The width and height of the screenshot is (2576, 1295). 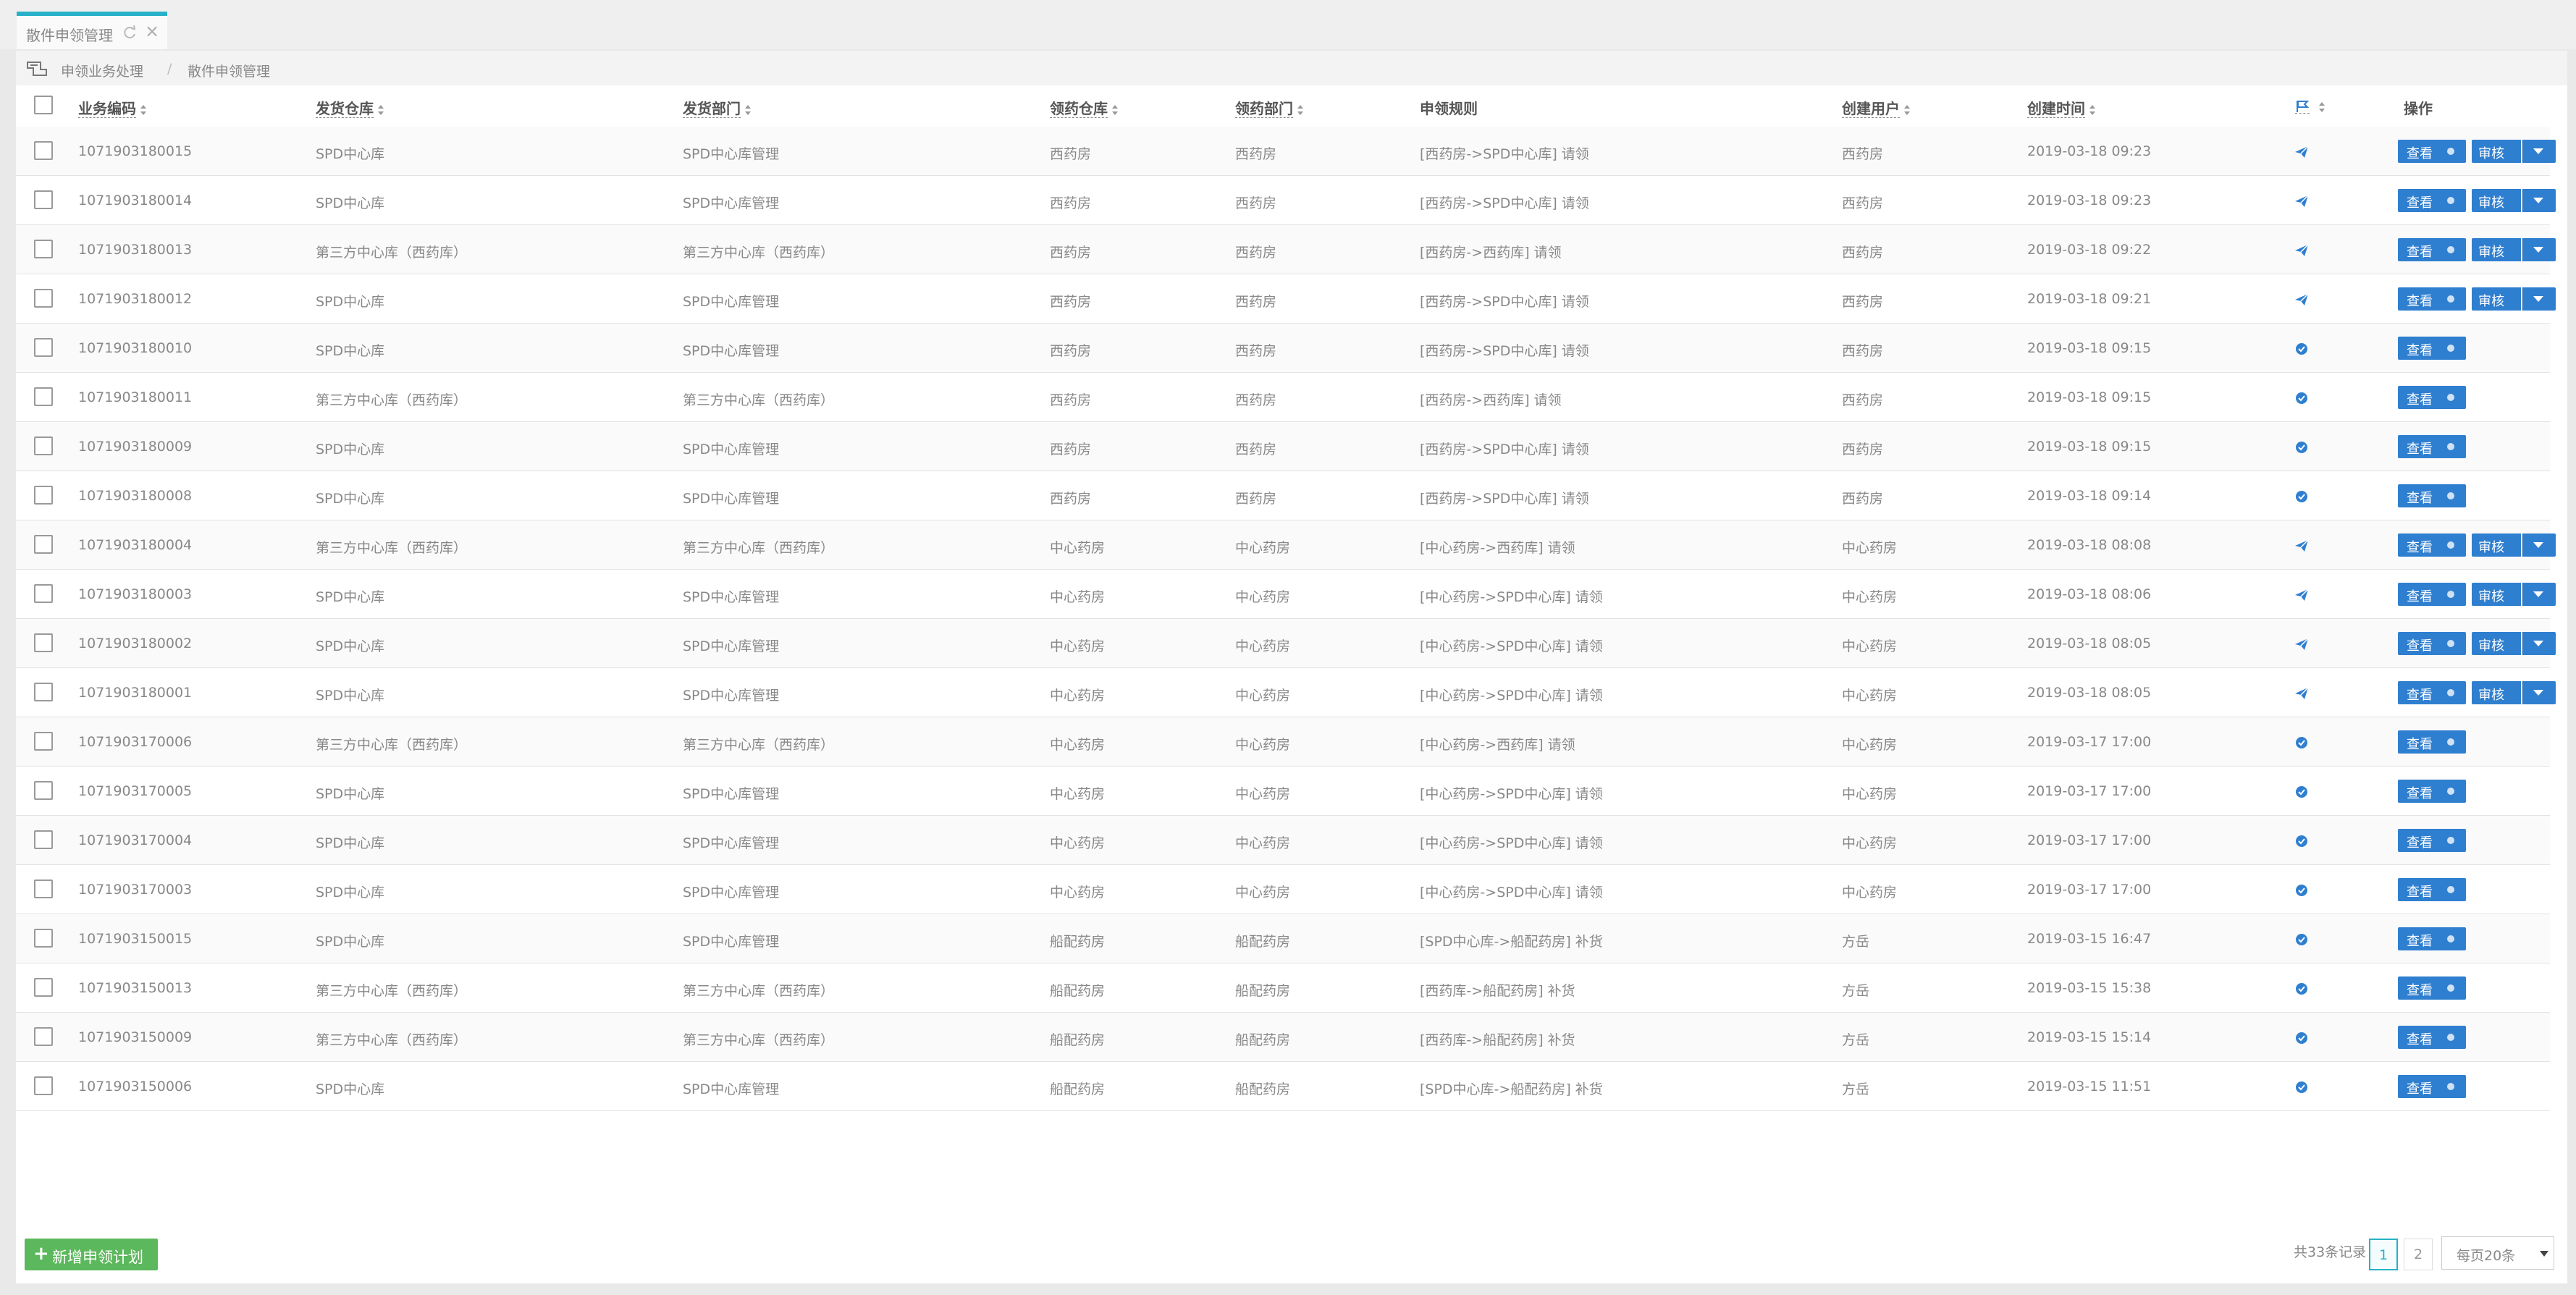 What do you see at coordinates (717, 107) in the screenshot?
I see `column-header-src-dept: 发货部门` at bounding box center [717, 107].